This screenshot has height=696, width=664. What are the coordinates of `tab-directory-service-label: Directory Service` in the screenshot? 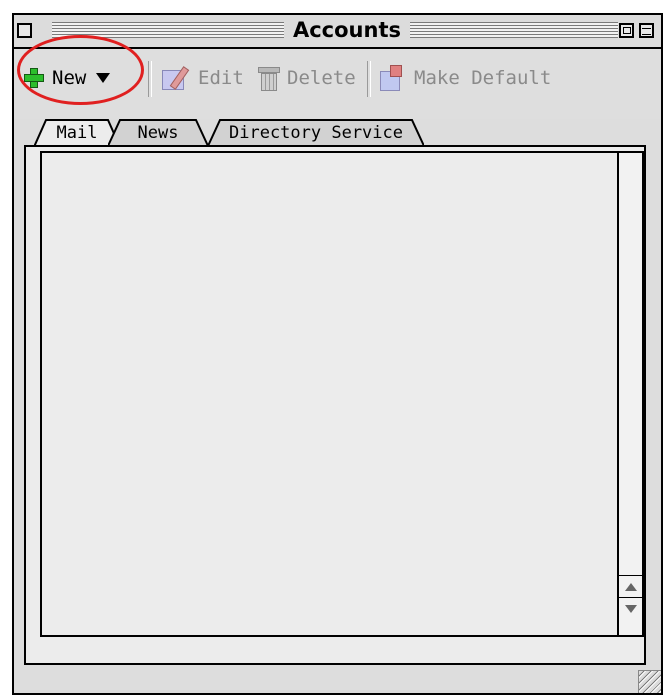 It's located at (316, 133).